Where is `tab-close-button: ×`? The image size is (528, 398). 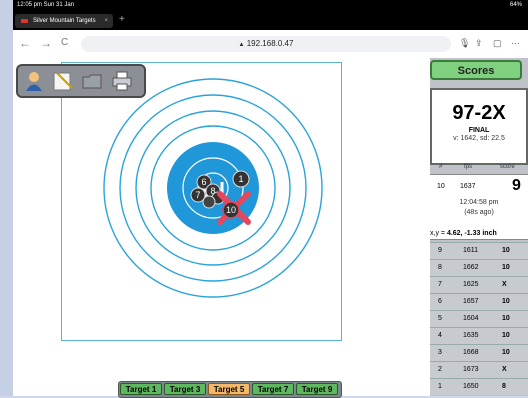 tab-close-button: × is located at coordinates (106, 21).